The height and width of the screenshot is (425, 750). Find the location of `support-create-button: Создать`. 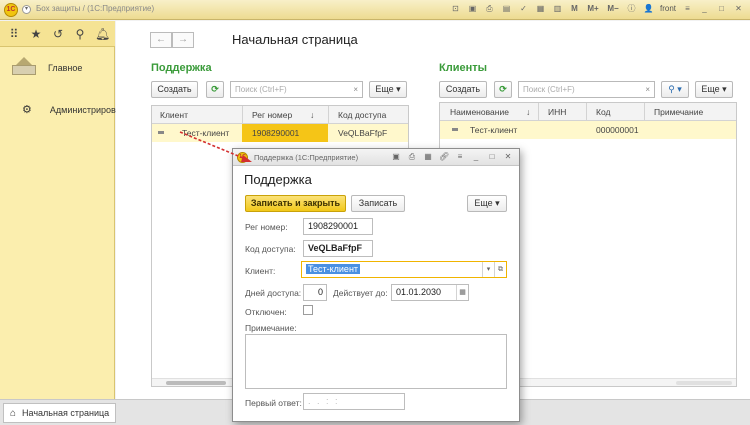

support-create-button: Создать is located at coordinates (174, 89).